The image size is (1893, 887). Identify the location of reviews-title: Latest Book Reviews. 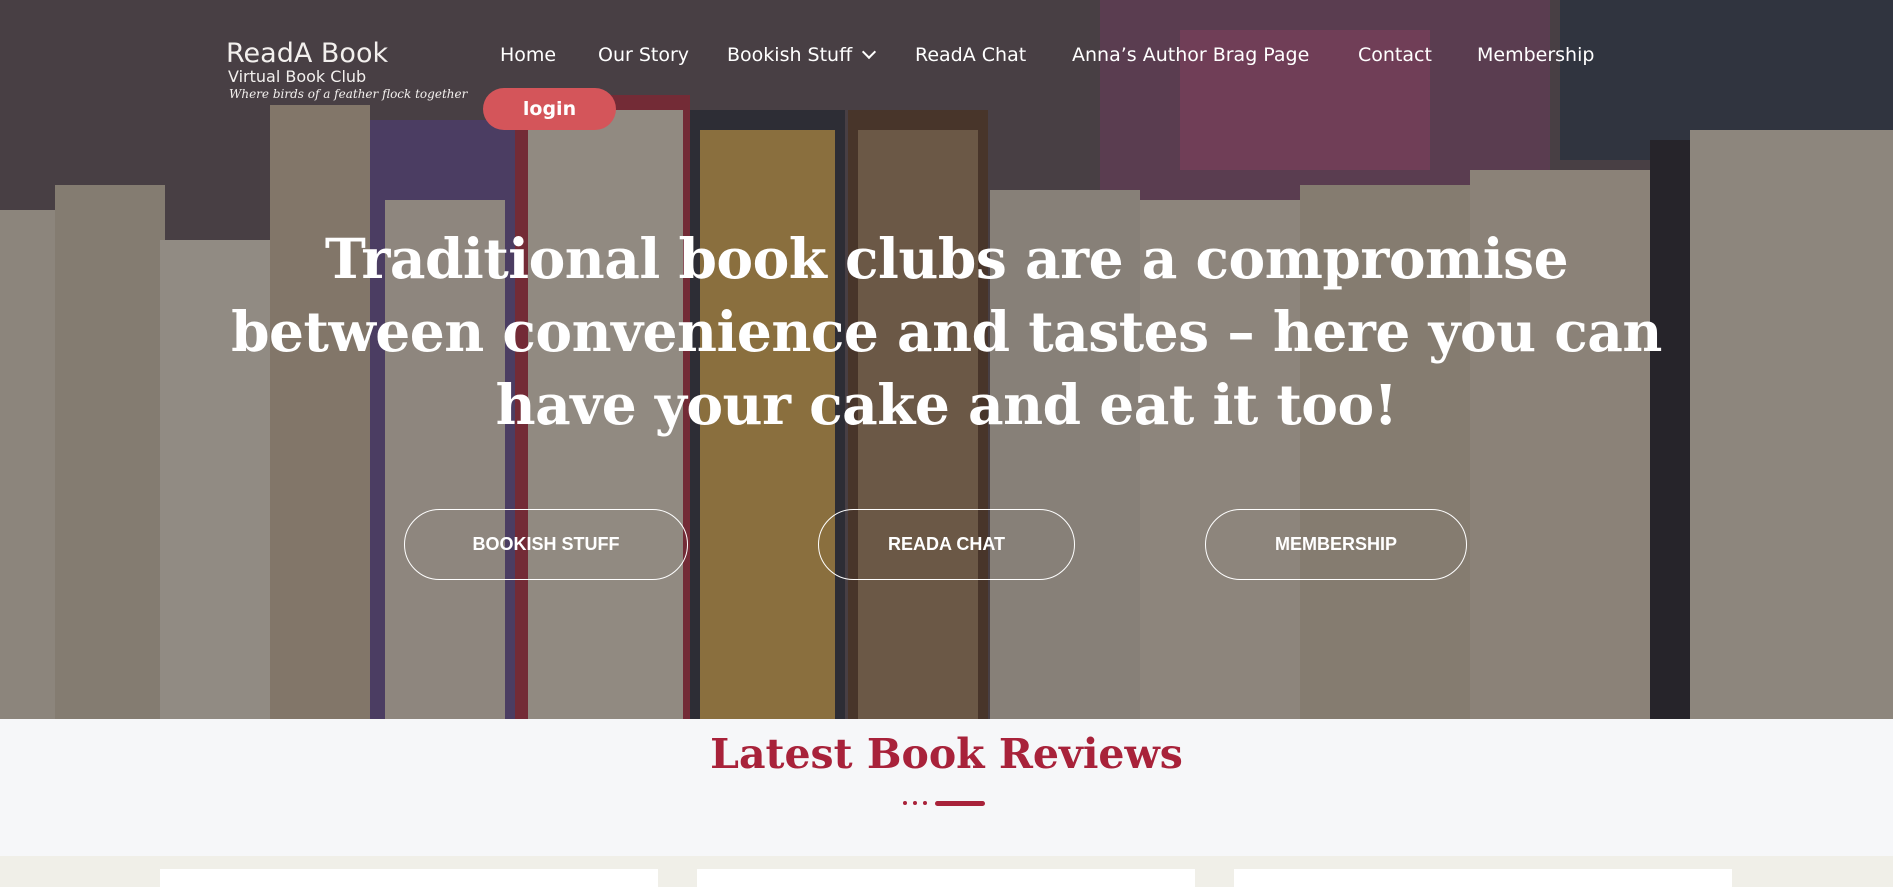
(946, 754).